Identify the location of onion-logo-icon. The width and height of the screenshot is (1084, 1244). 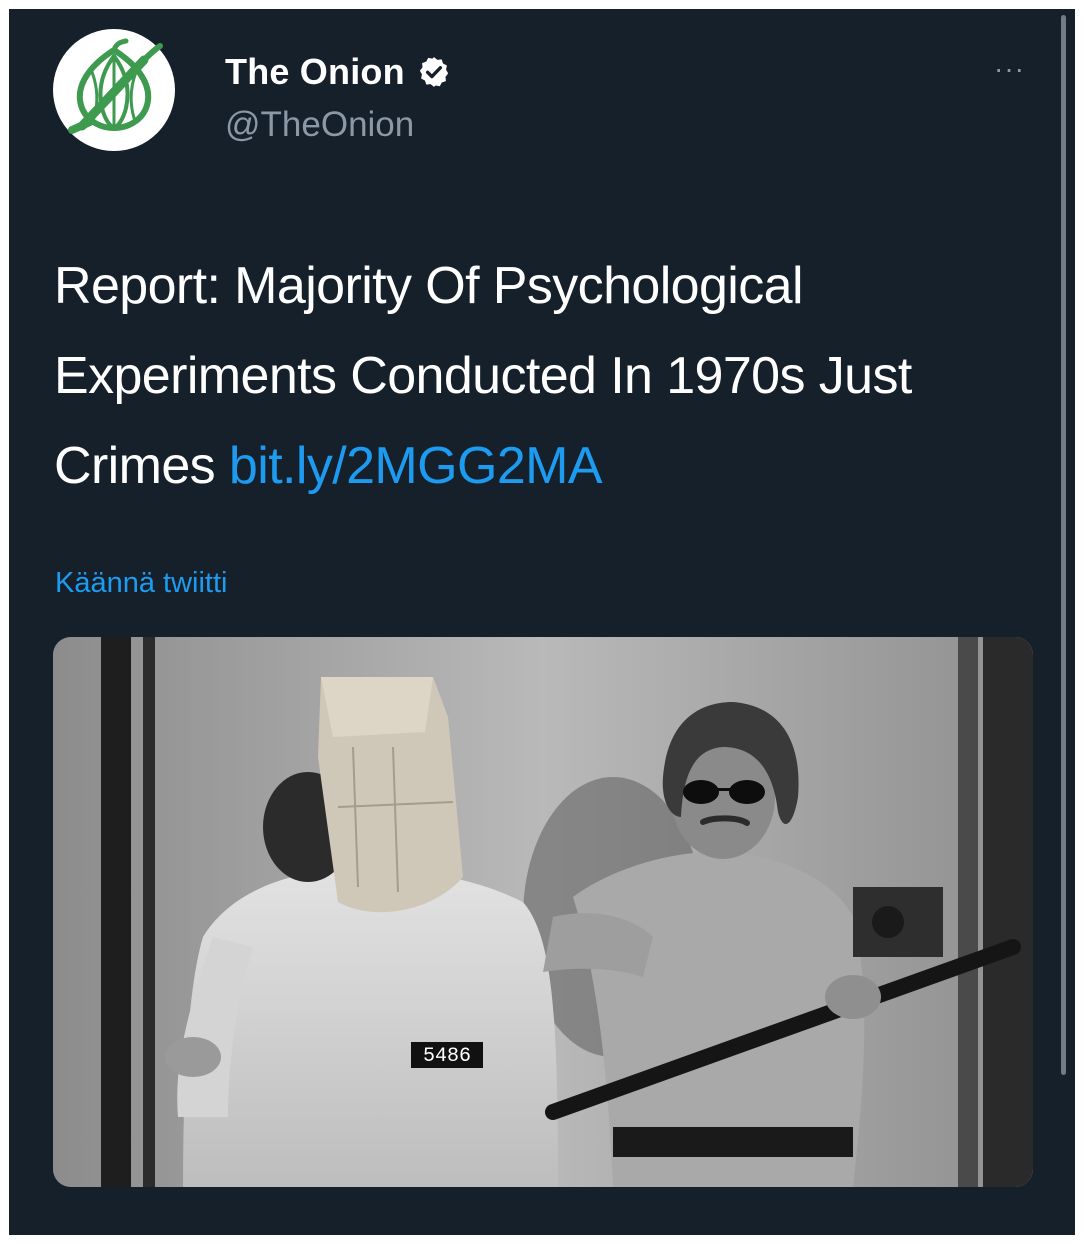
(115, 86).